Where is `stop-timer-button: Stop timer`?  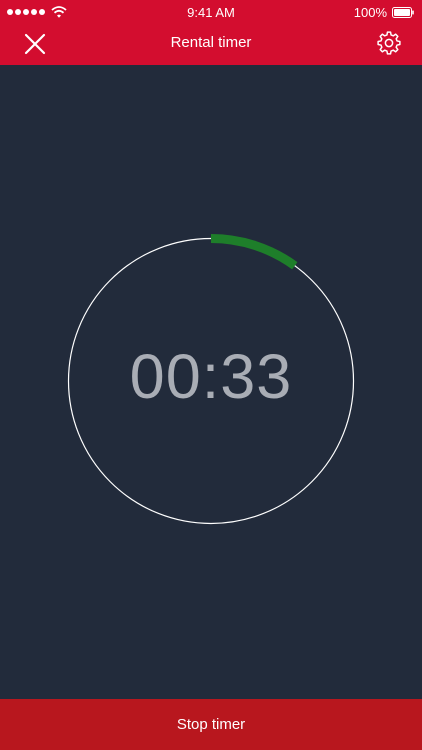 stop-timer-button: Stop timer is located at coordinates (211, 724).